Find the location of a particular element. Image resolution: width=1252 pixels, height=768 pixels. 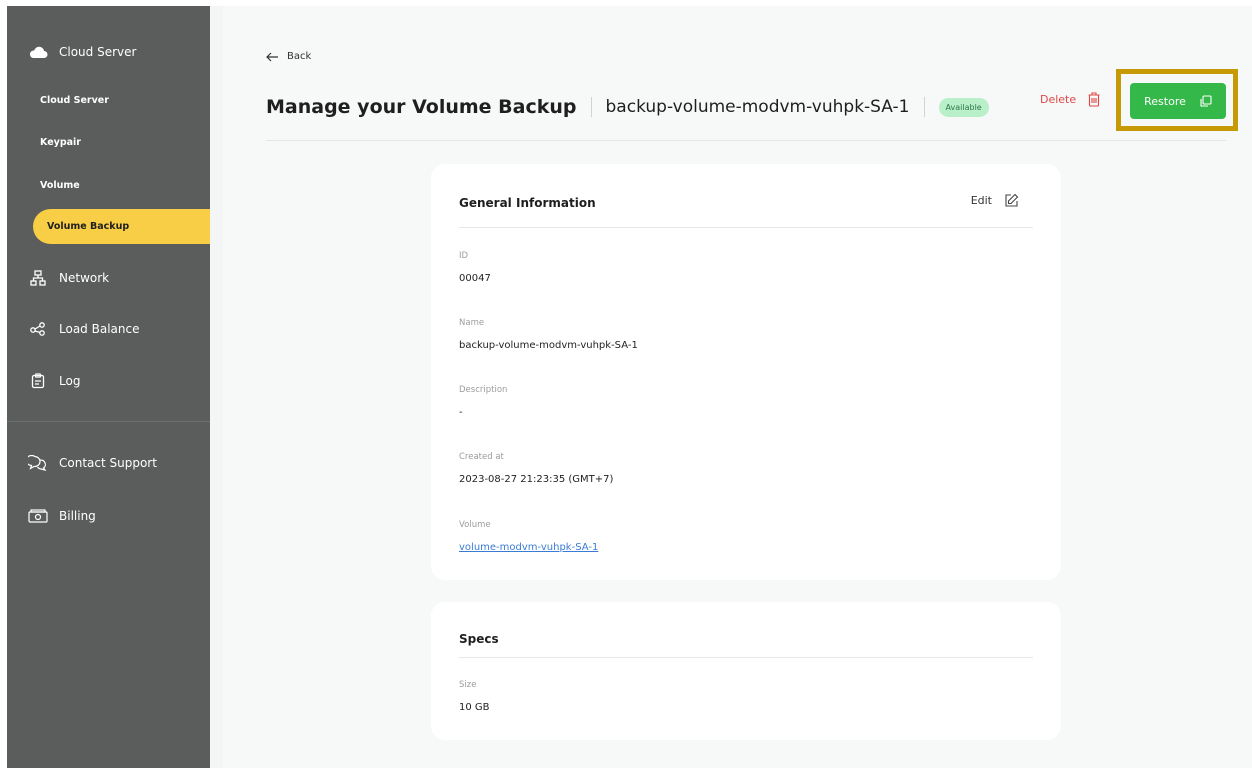

volume-link: volume-modvm-vuhpk-SA-1 is located at coordinates (528, 547).